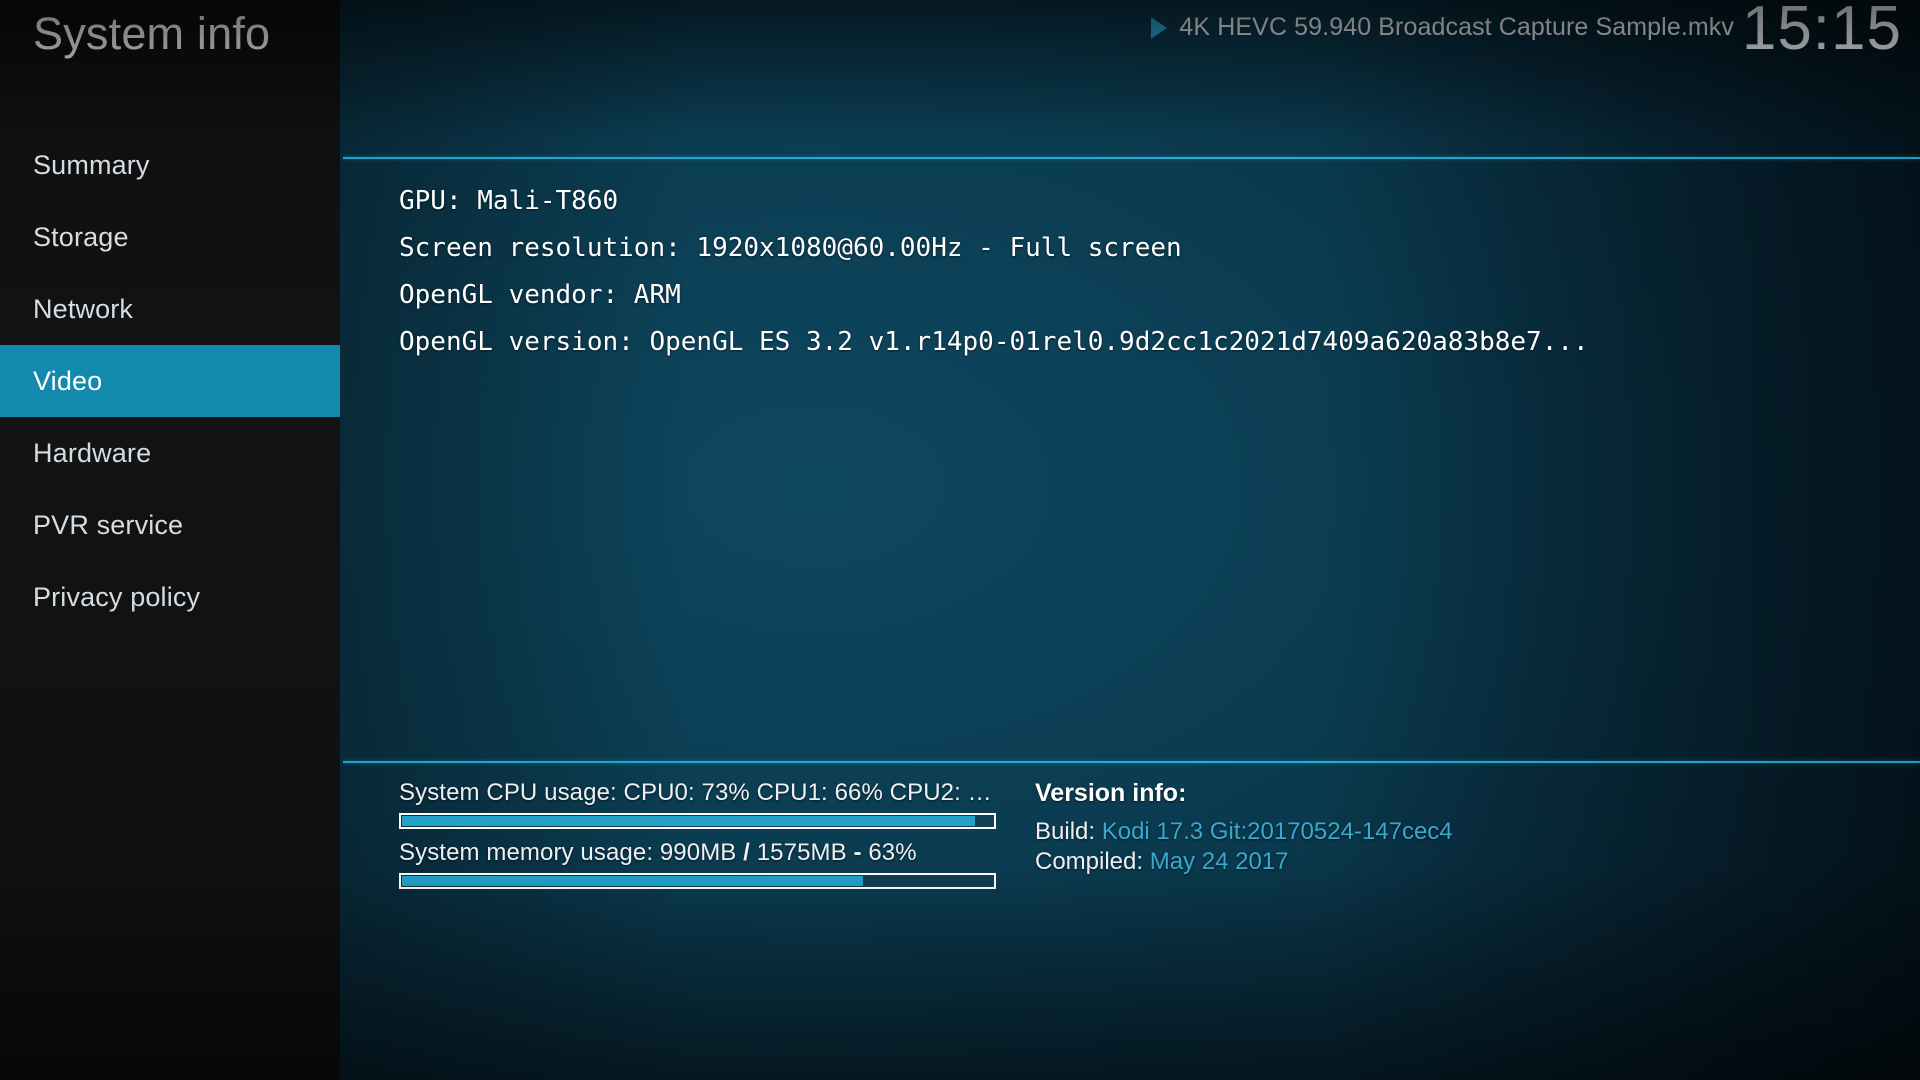 The width and height of the screenshot is (1920, 1080). What do you see at coordinates (571, 852) in the screenshot?
I see `memory-usage-prefix: System memory usage: 990MB` at bounding box center [571, 852].